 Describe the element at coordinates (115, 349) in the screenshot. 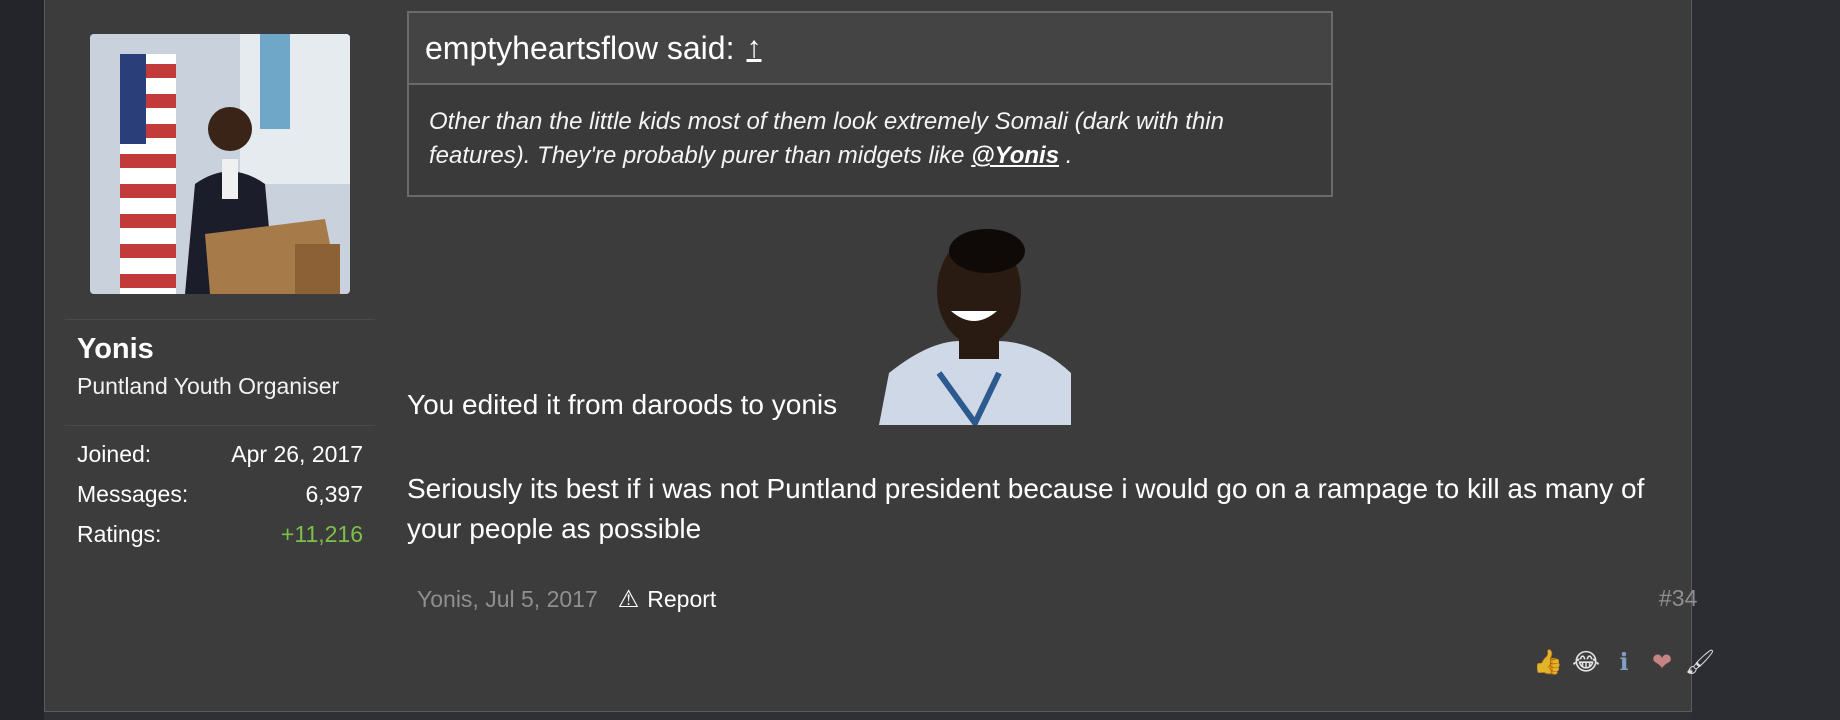

I see `username: Yonis` at that location.